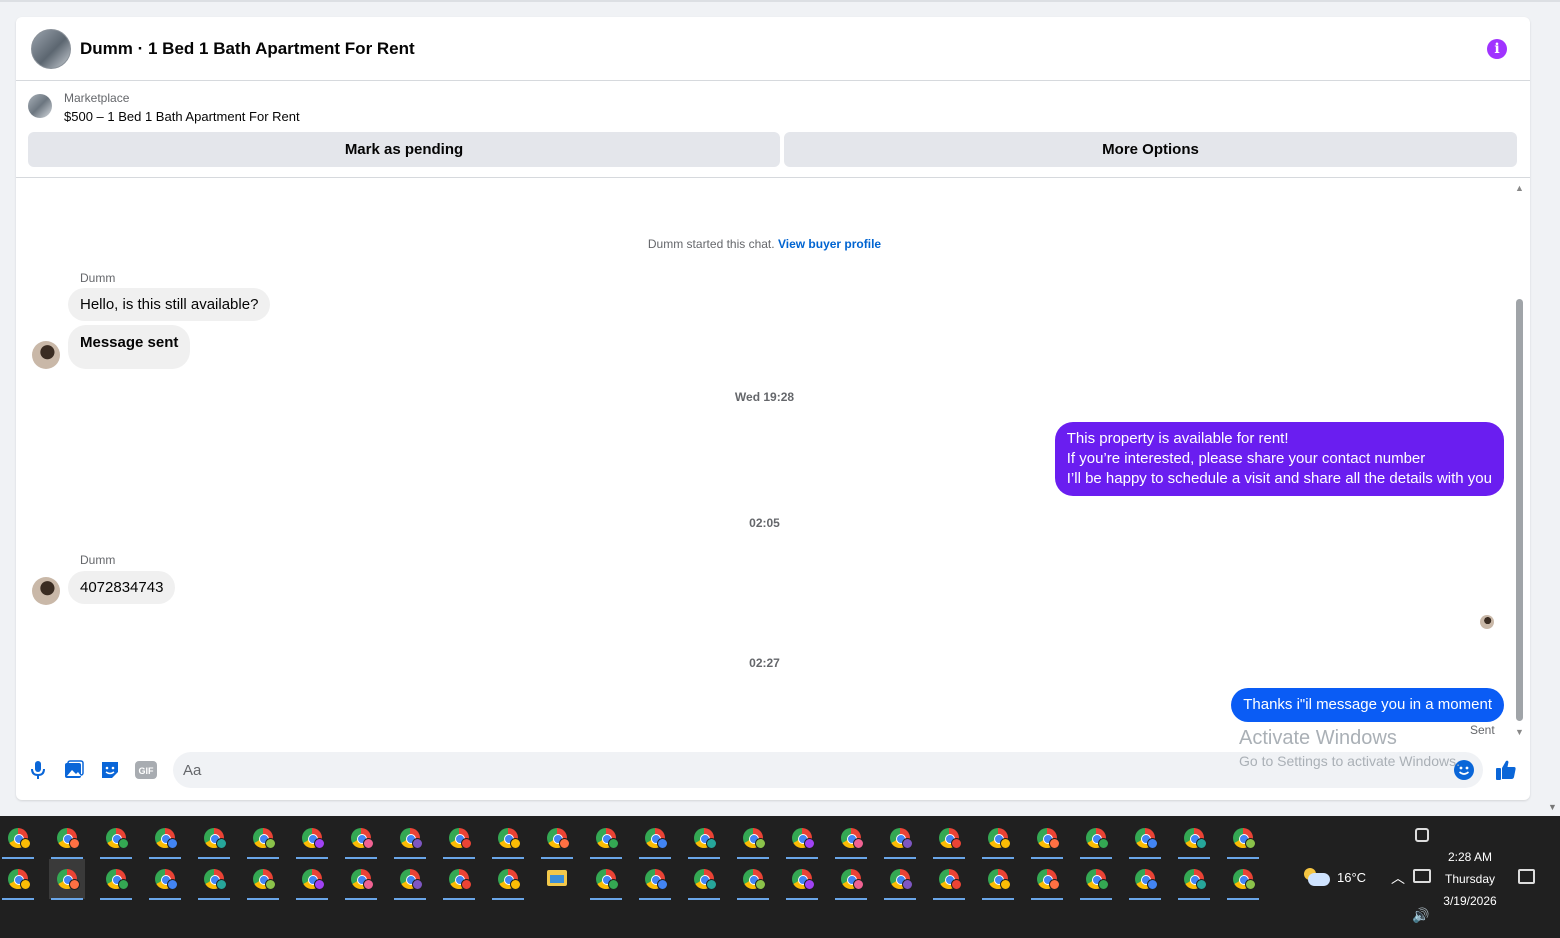 The width and height of the screenshot is (1560, 938). I want to click on sticker-icon, so click(110, 770).